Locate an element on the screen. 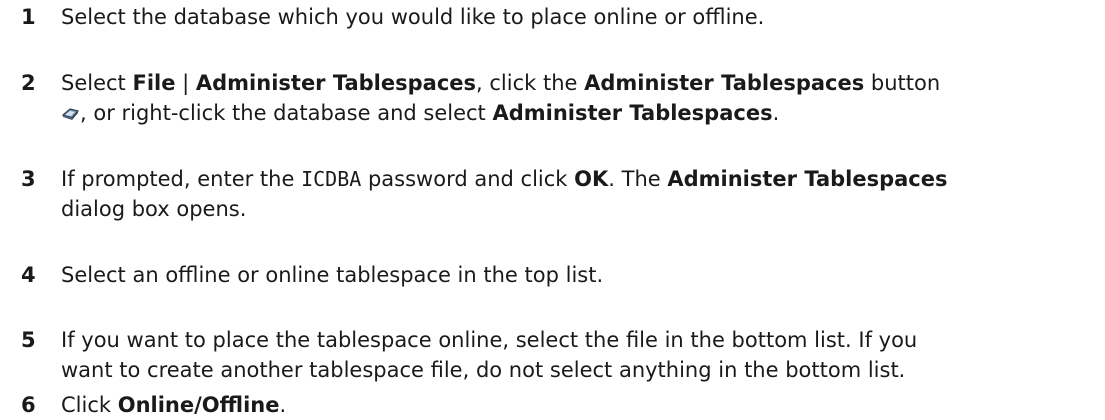  text-run: dialog box opens. is located at coordinates (154, 209).